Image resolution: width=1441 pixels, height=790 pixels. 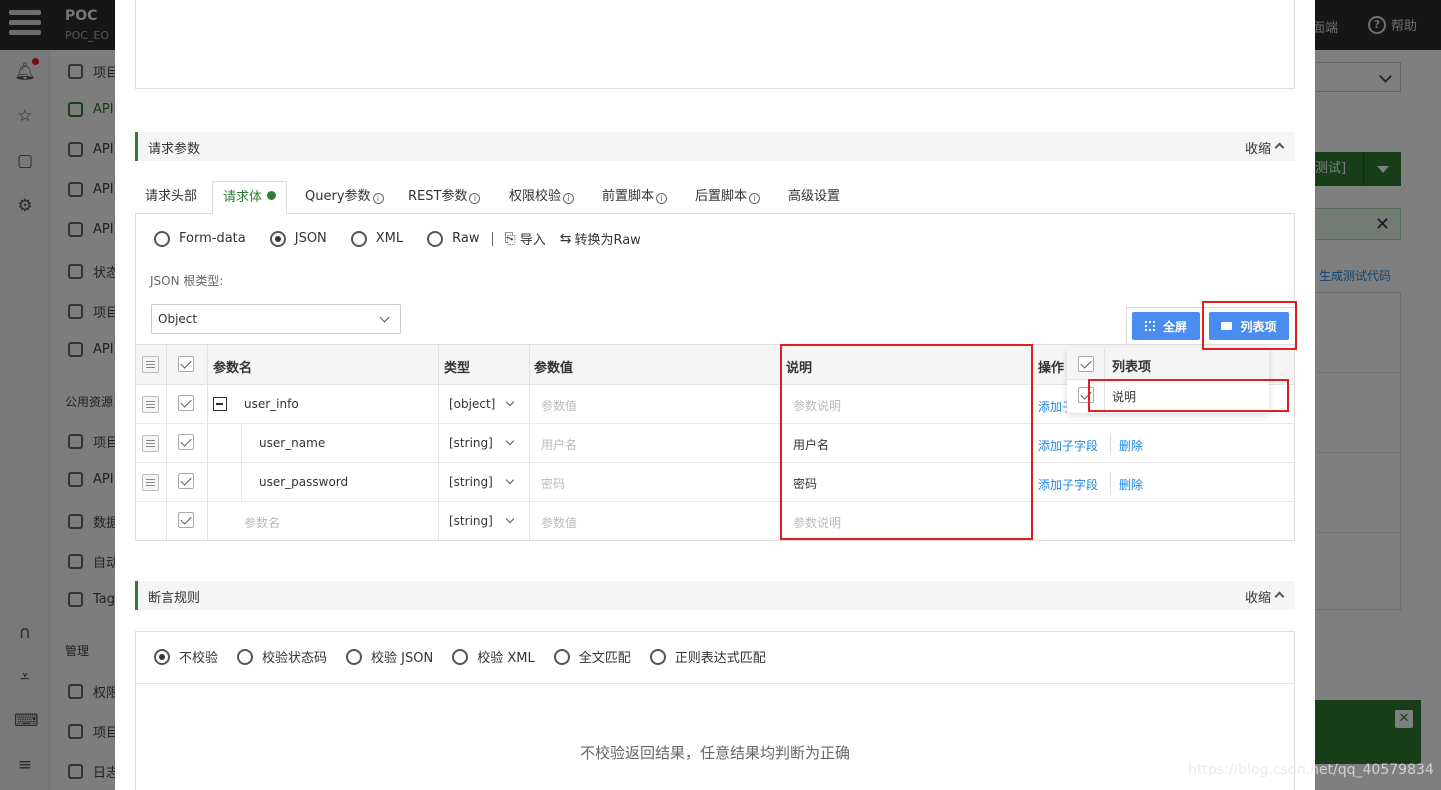 I want to click on tab-pre-script: 前置脚本 i, so click(x=635, y=197).